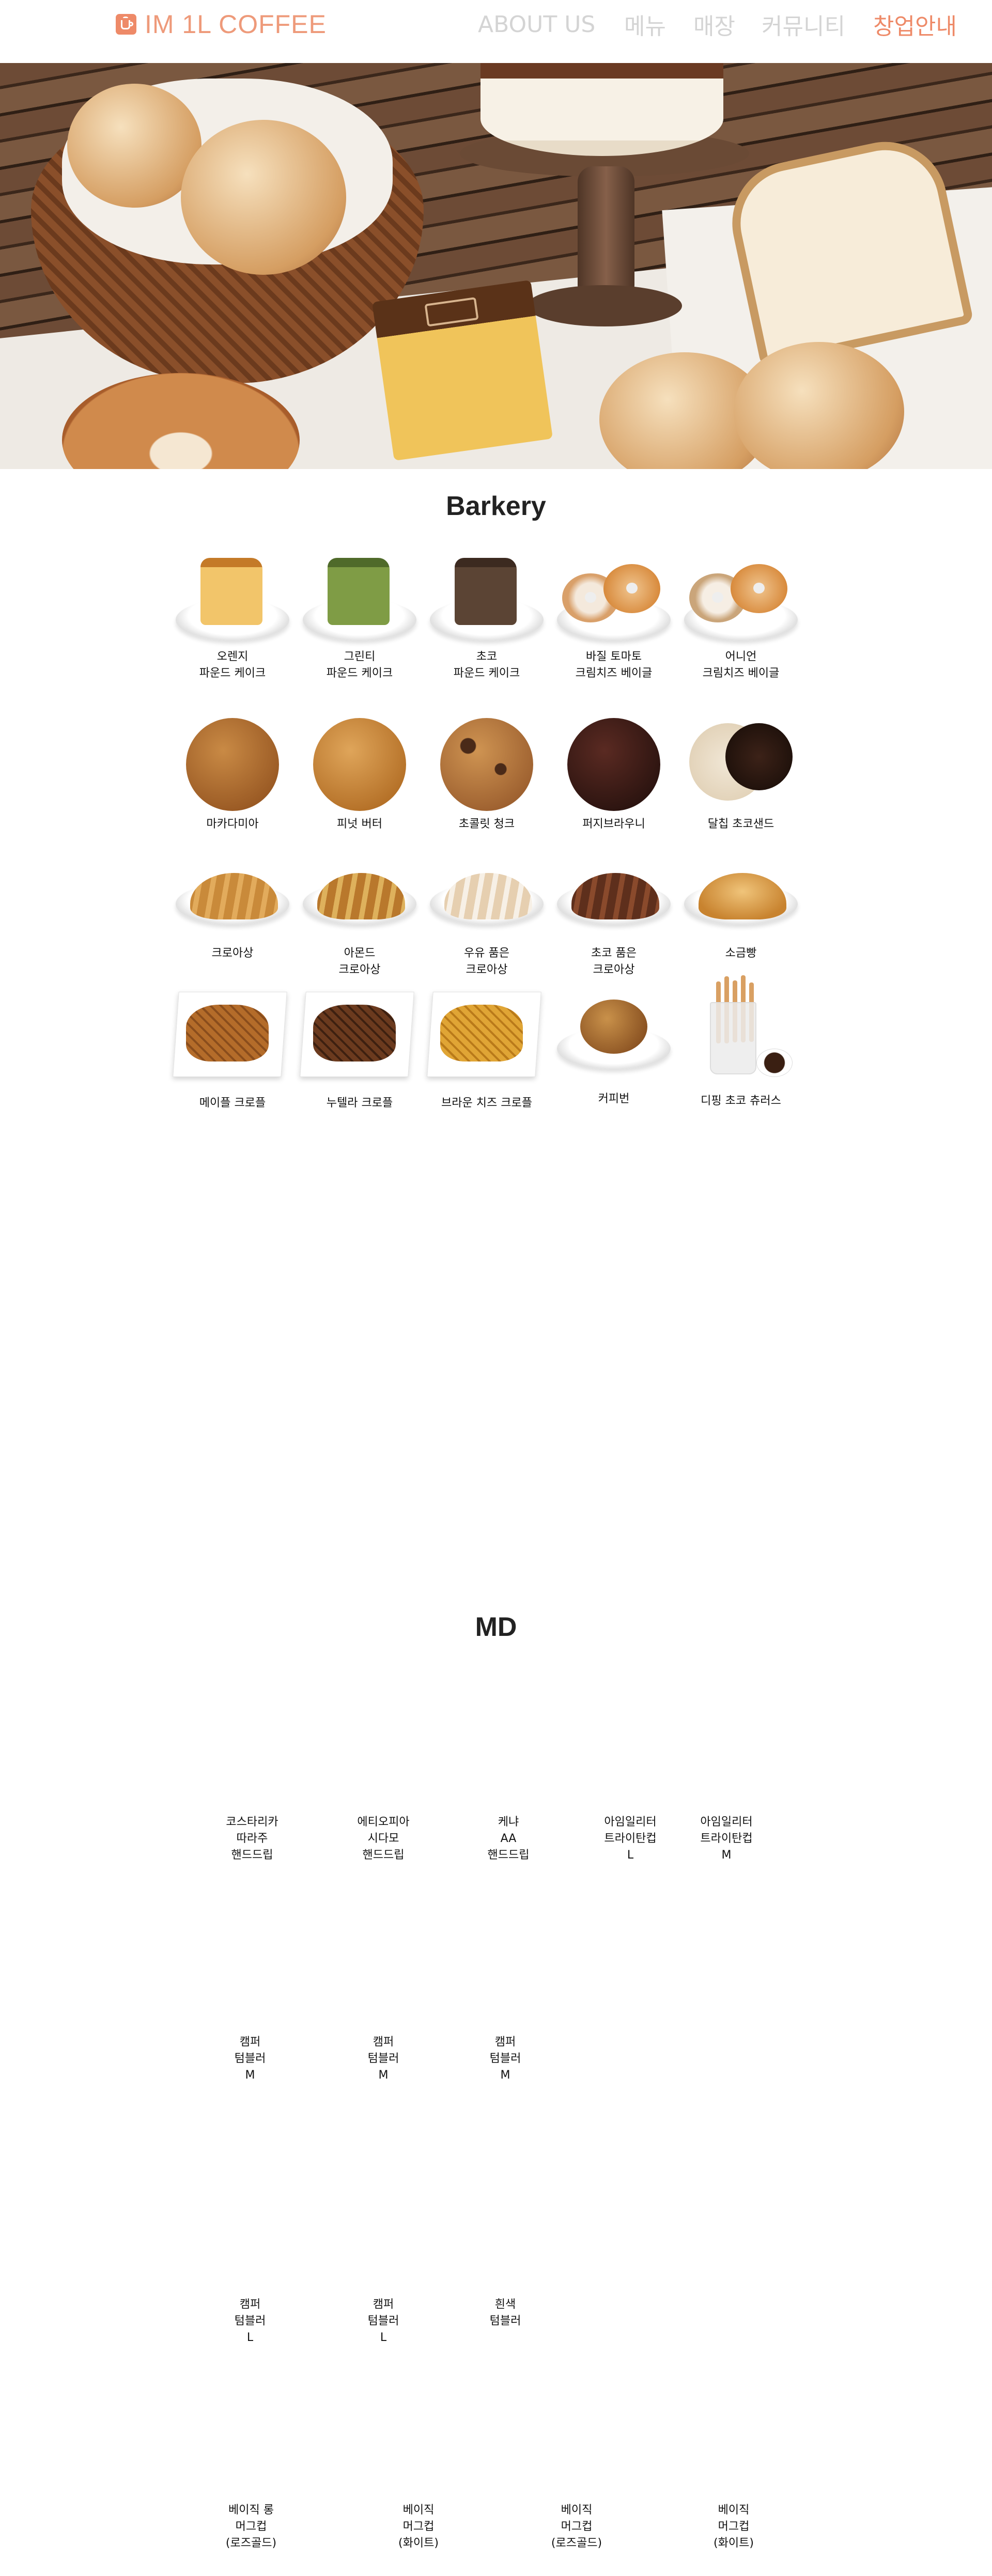 This screenshot has width=992, height=2576. I want to click on top-navbar: IM 1L COFFEE ABOUT US 메뉴 매장 커뮤니티 창업안내, so click(496, 32).